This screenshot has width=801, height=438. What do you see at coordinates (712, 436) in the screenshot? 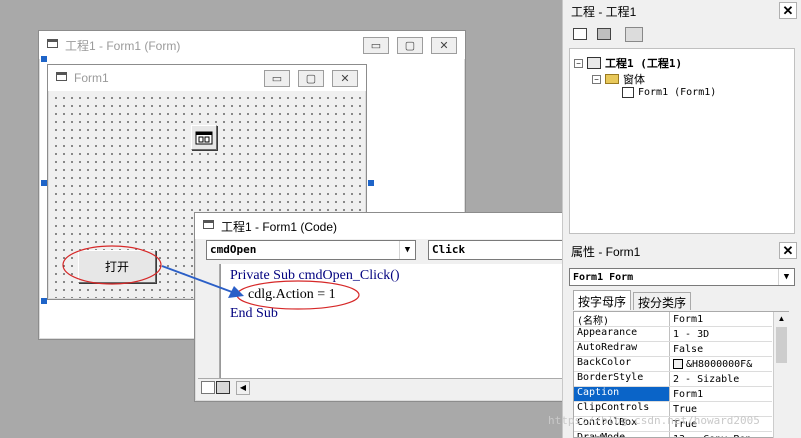
I see `property-value-text: 13 - Copy Pen` at bounding box center [712, 436].